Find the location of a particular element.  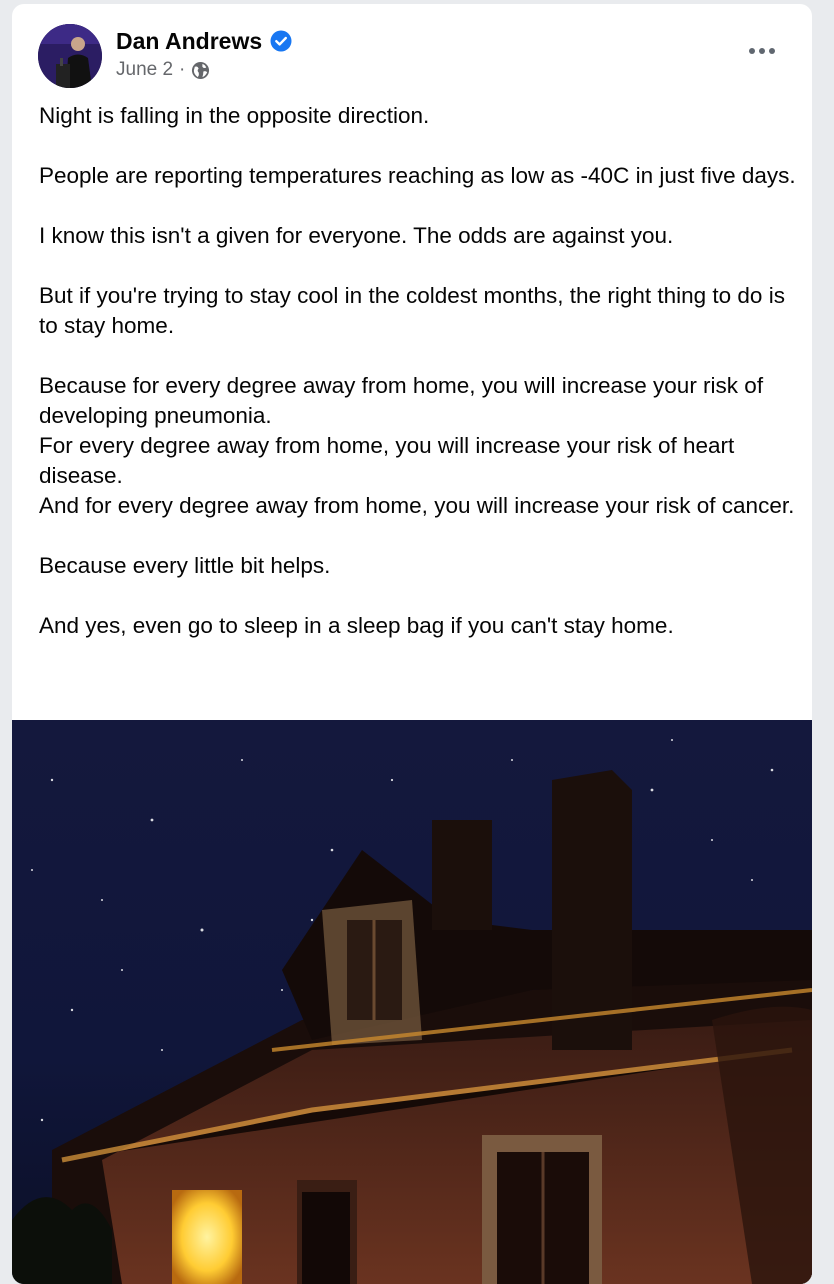

avatar is located at coordinates (70, 56).